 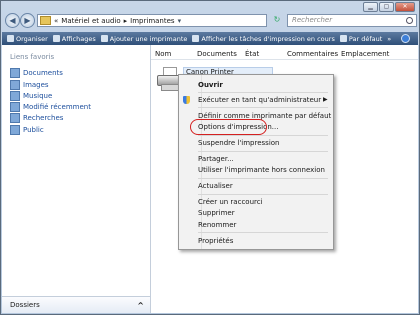 I want to click on searches-icon, so click(x=15, y=118).